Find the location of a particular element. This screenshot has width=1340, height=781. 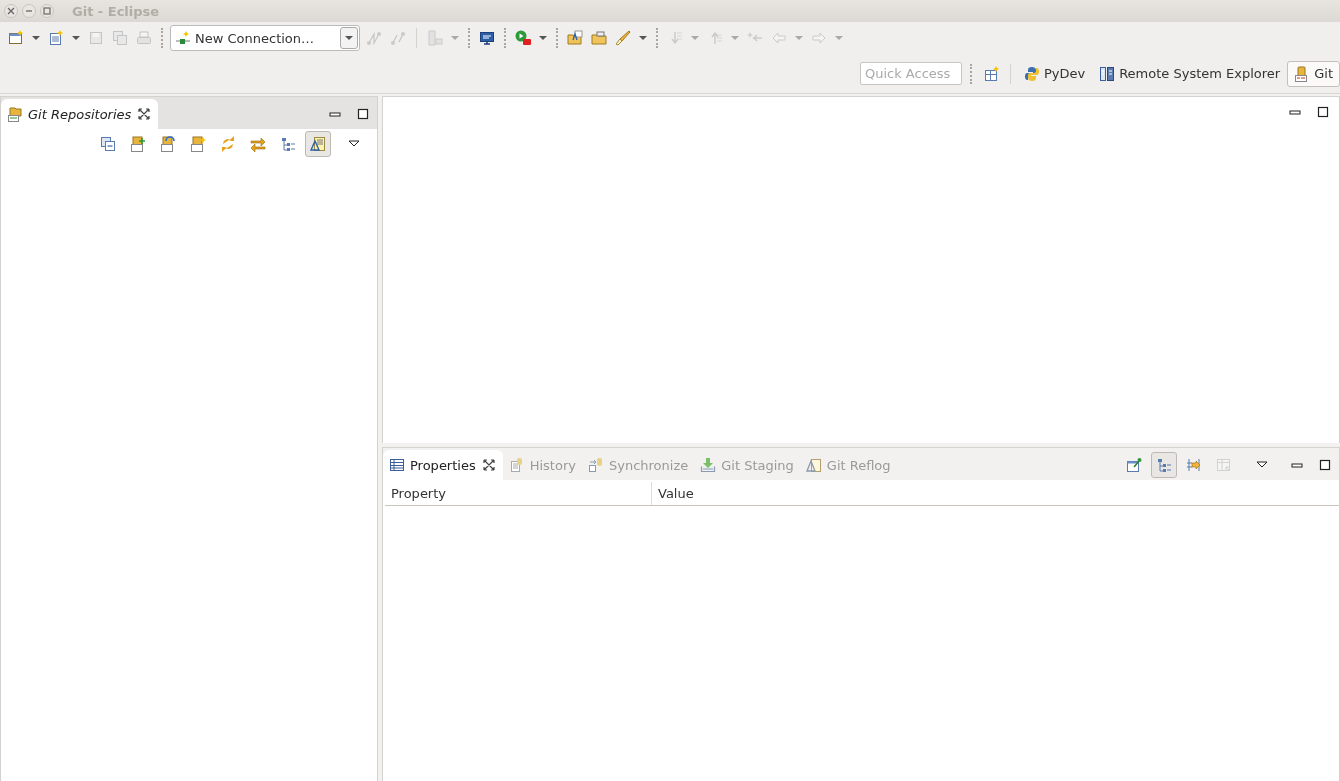

refresh-icon is located at coordinates (228, 144).